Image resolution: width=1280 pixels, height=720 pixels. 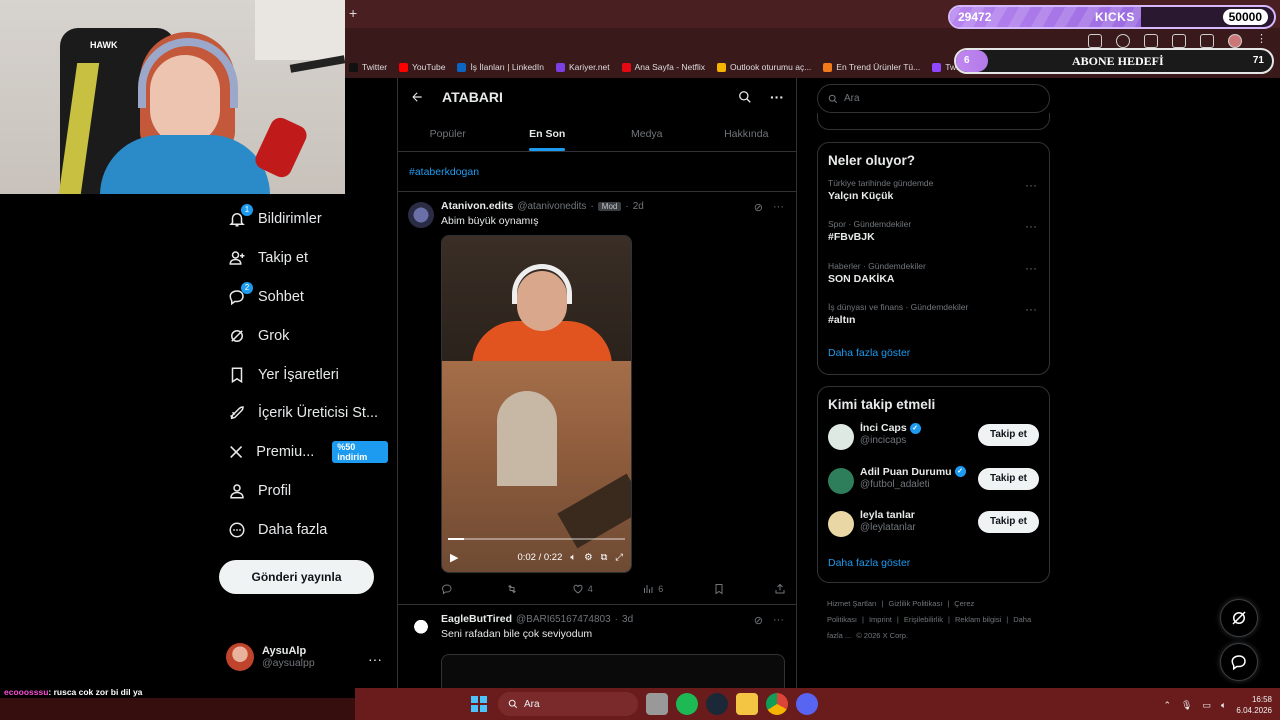 What do you see at coordinates (306, 657) in the screenshot?
I see `account-switcher: AysuAlp @aysualpp ···` at bounding box center [306, 657].